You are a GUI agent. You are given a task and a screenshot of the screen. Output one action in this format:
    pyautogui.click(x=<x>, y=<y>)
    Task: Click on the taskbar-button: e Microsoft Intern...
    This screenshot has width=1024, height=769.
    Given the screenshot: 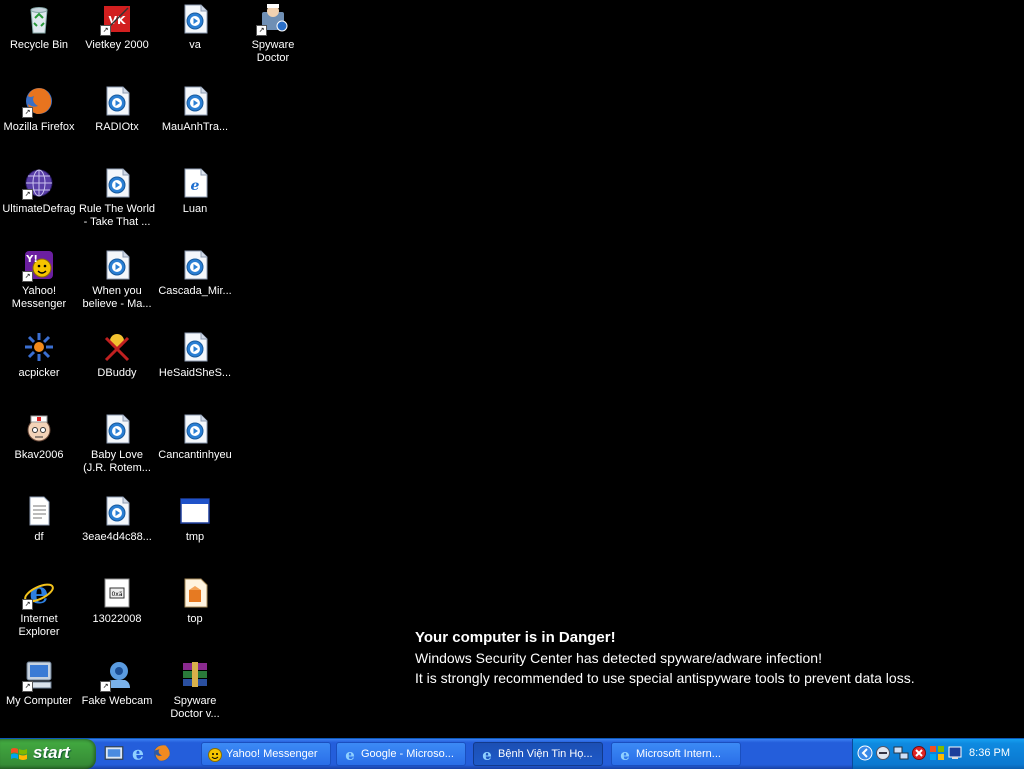 What is the action you would take?
    pyautogui.click(x=676, y=754)
    